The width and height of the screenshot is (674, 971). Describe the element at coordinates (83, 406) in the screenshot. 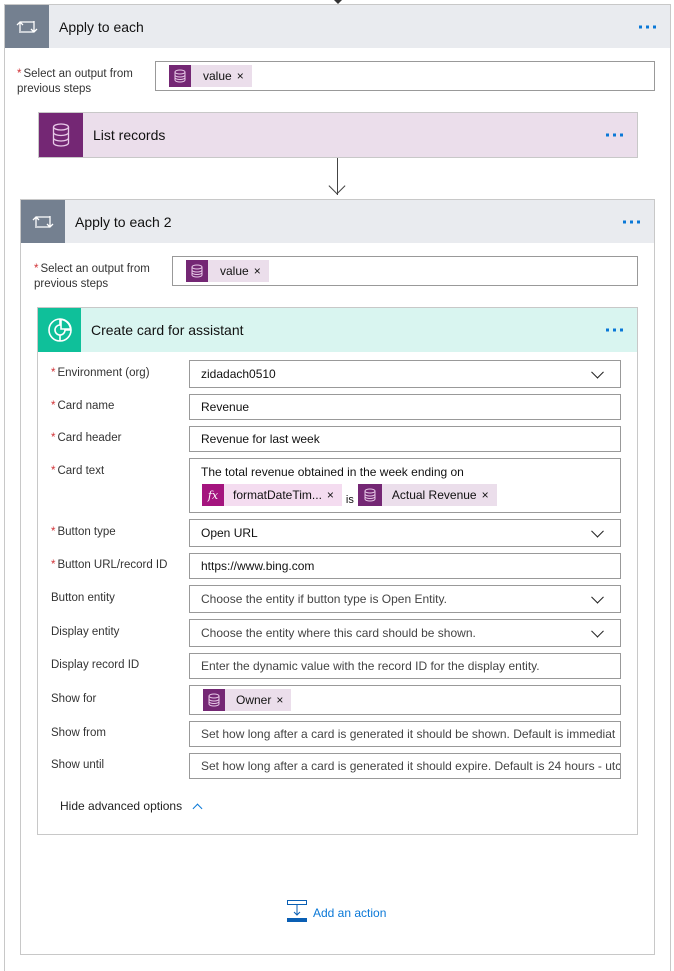

I see `card-name-label: * Card name` at that location.